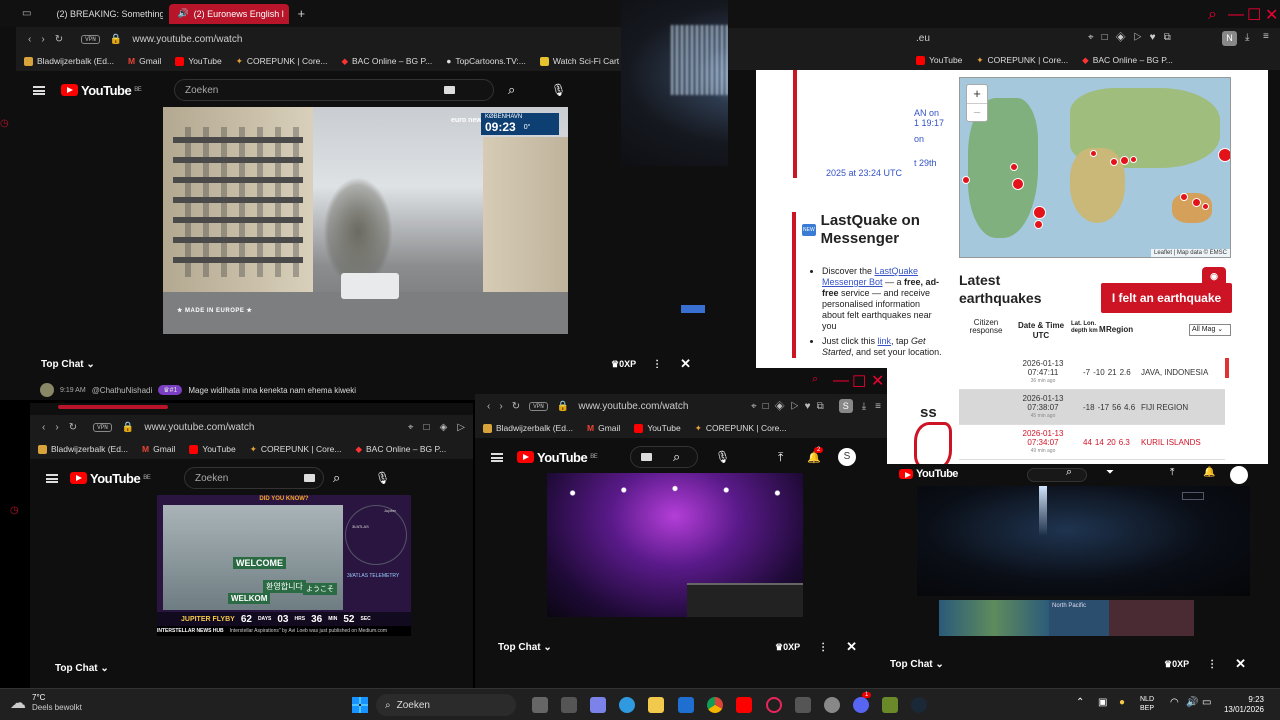 This screenshot has width=1280, height=720. Describe the element at coordinates (1192, 702) in the screenshot. I see `volume-icon: 🔊` at that location.